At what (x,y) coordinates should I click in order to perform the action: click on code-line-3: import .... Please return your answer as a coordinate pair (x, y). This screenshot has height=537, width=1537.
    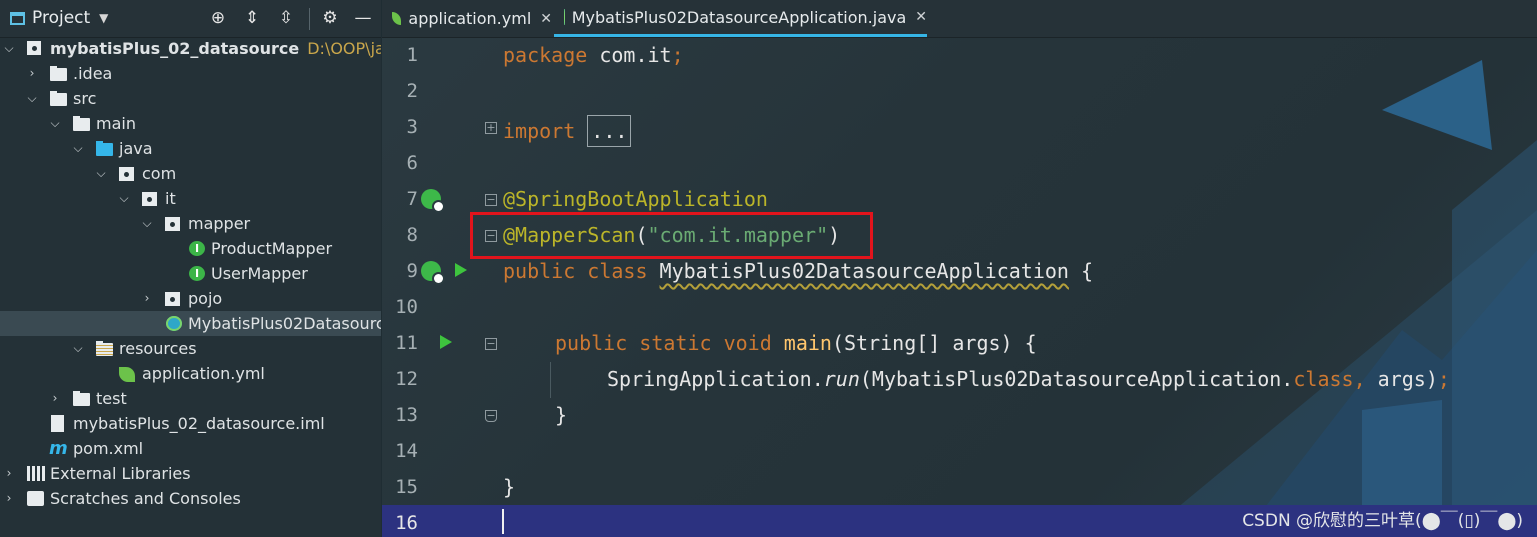
    Looking at the image, I should click on (567, 131).